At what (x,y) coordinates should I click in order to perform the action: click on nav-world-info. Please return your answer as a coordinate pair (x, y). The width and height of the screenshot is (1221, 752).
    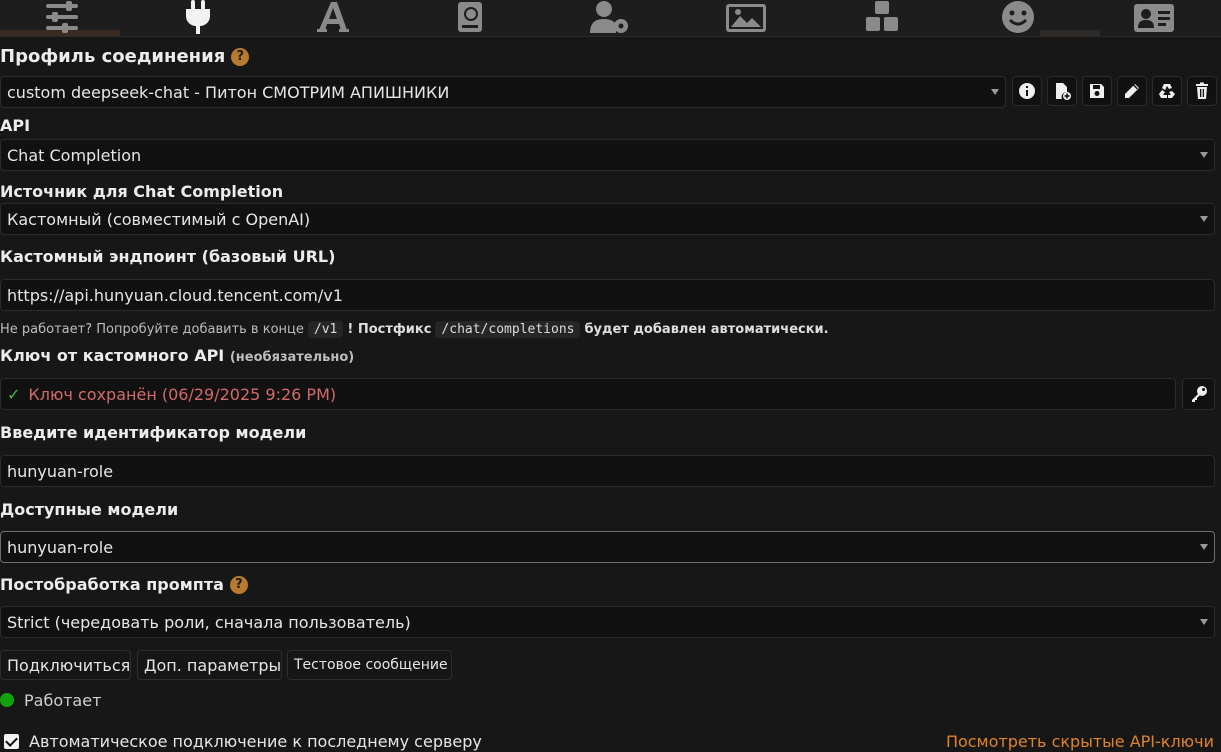
    Looking at the image, I should click on (470, 18).